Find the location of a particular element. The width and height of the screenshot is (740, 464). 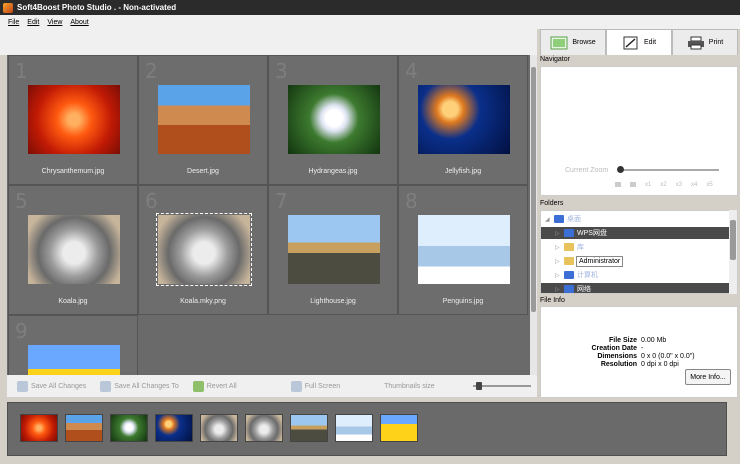

thumbnail-cell: 1 Chrysanthemum.jpg is located at coordinates (73, 120).